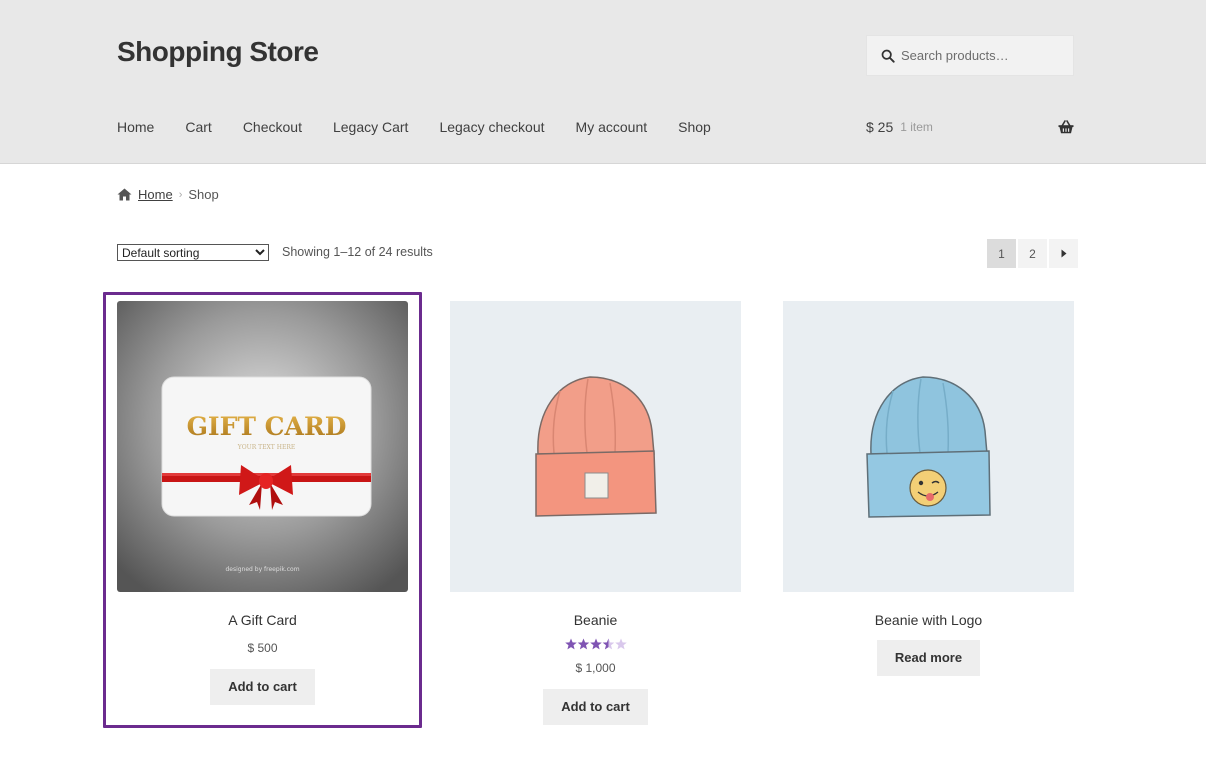  What do you see at coordinates (595, 446) in the screenshot?
I see `product-image-beanie` at bounding box center [595, 446].